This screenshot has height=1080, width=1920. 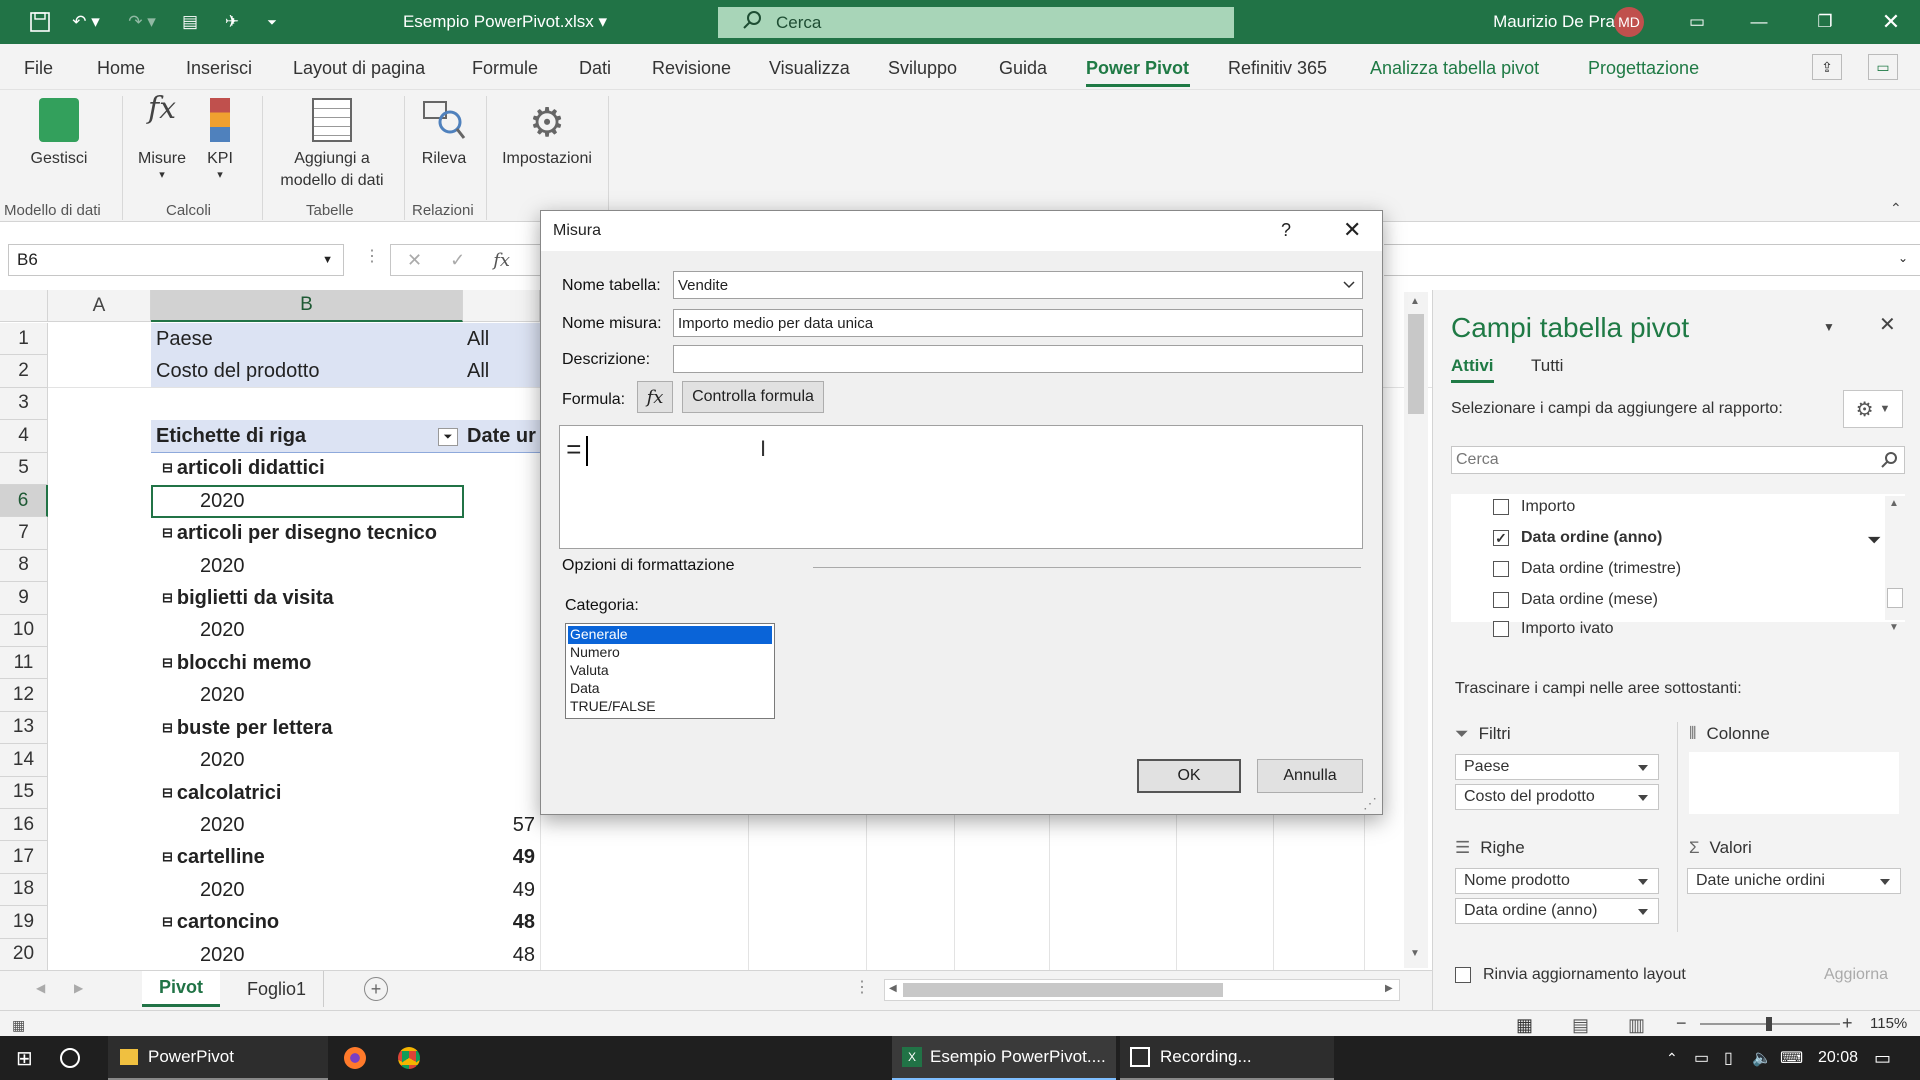 I want to click on nome-tabella-select: Vendite, so click(x=1018, y=285).